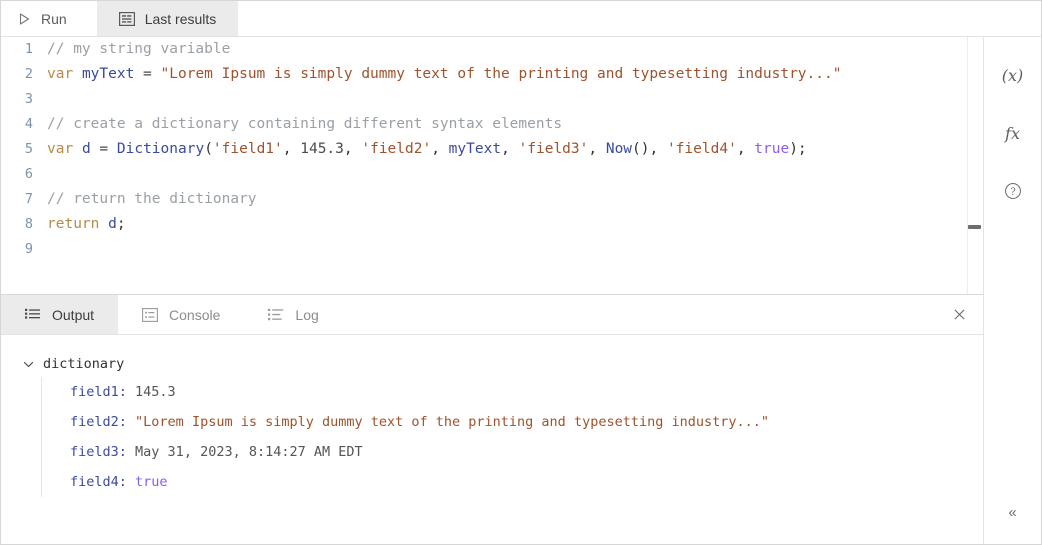 The width and height of the screenshot is (1042, 545). Describe the element at coordinates (73, 224) in the screenshot. I see `code-token-kw: return` at that location.